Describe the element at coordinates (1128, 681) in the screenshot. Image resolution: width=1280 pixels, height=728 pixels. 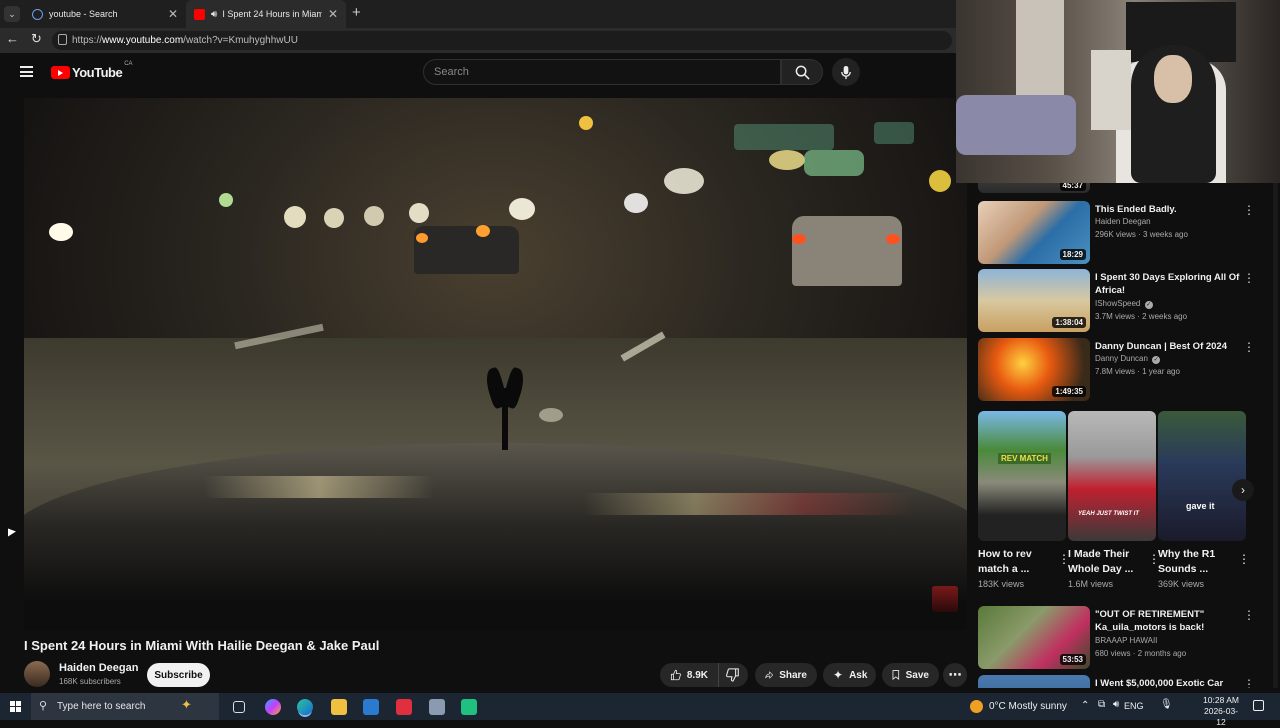
I see `recommendation-item: I Went $5,000,000 Exotic Car Shopping ⋮` at that location.